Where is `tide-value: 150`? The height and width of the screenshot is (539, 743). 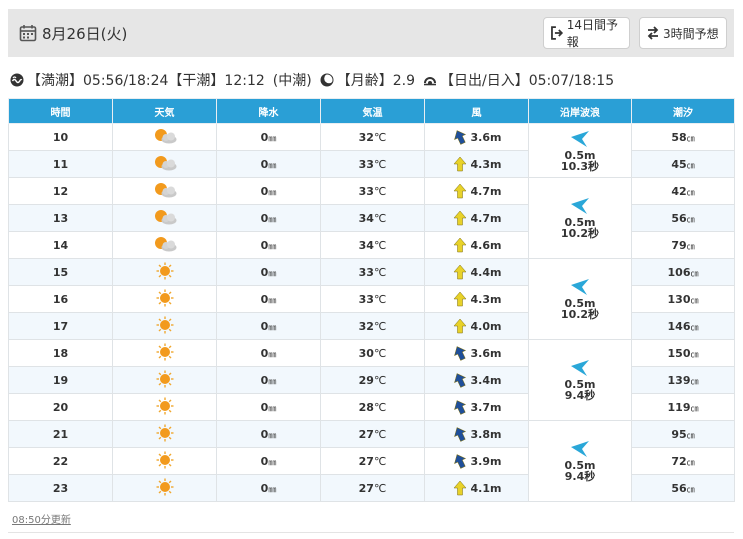 tide-value: 150 is located at coordinates (679, 353).